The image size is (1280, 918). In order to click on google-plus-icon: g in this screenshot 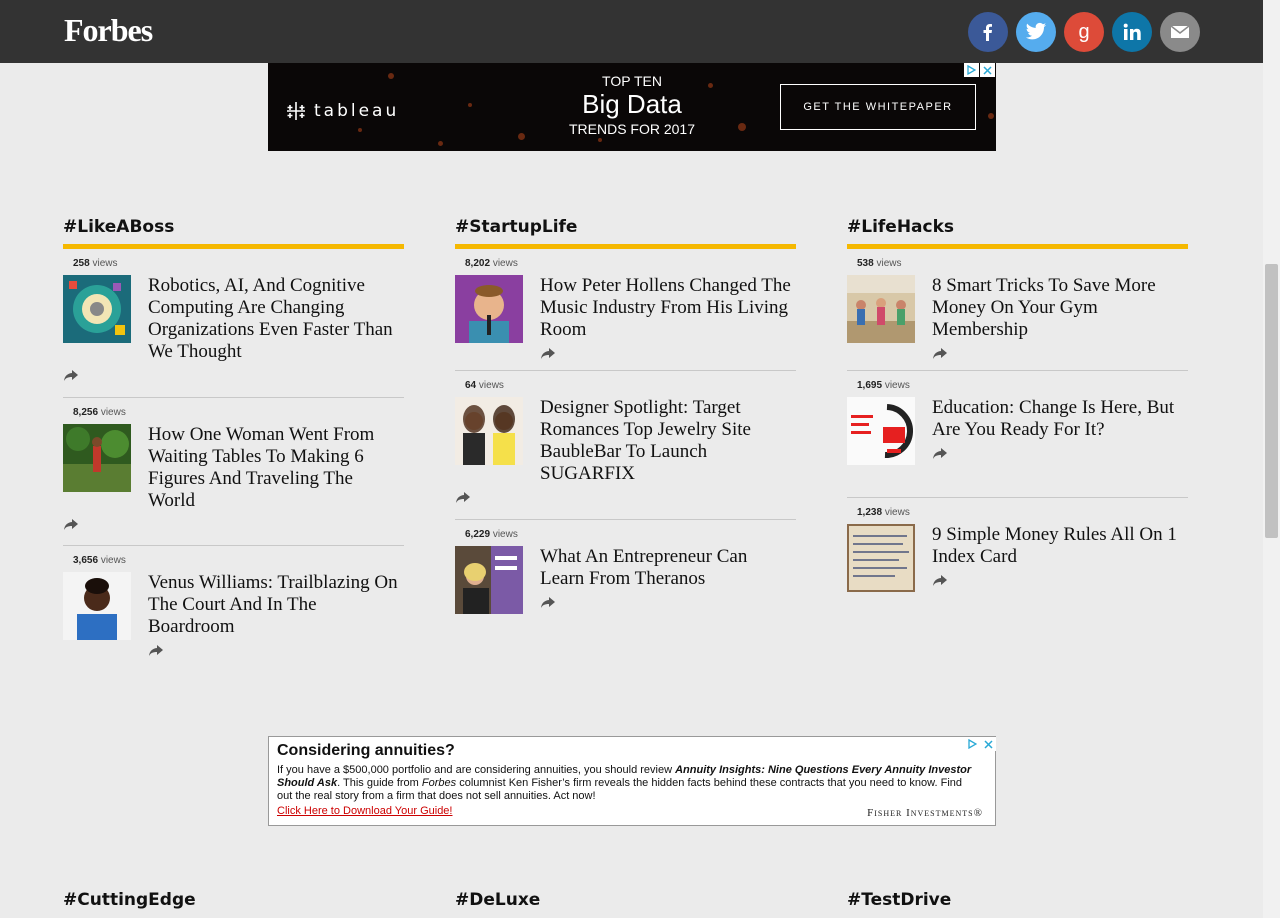, I will do `click(1083, 32)`.